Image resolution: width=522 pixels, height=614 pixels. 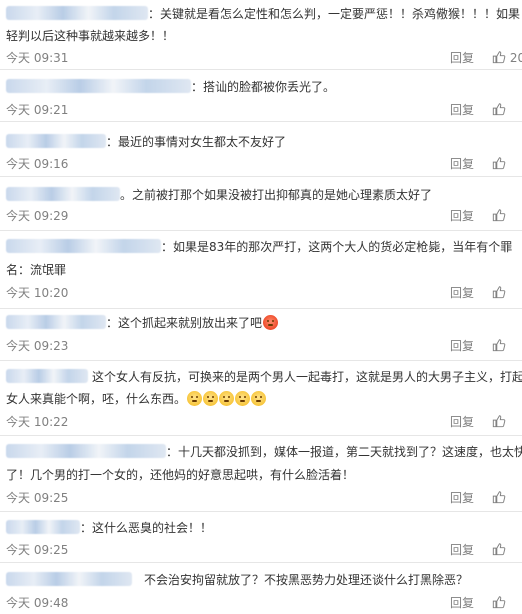 What do you see at coordinates (307, 377) in the screenshot?
I see `comment-text: 这个女人有反抗，可换来的是两个男人一起毒打，这就是男人的大男子主义，打起` at bounding box center [307, 377].